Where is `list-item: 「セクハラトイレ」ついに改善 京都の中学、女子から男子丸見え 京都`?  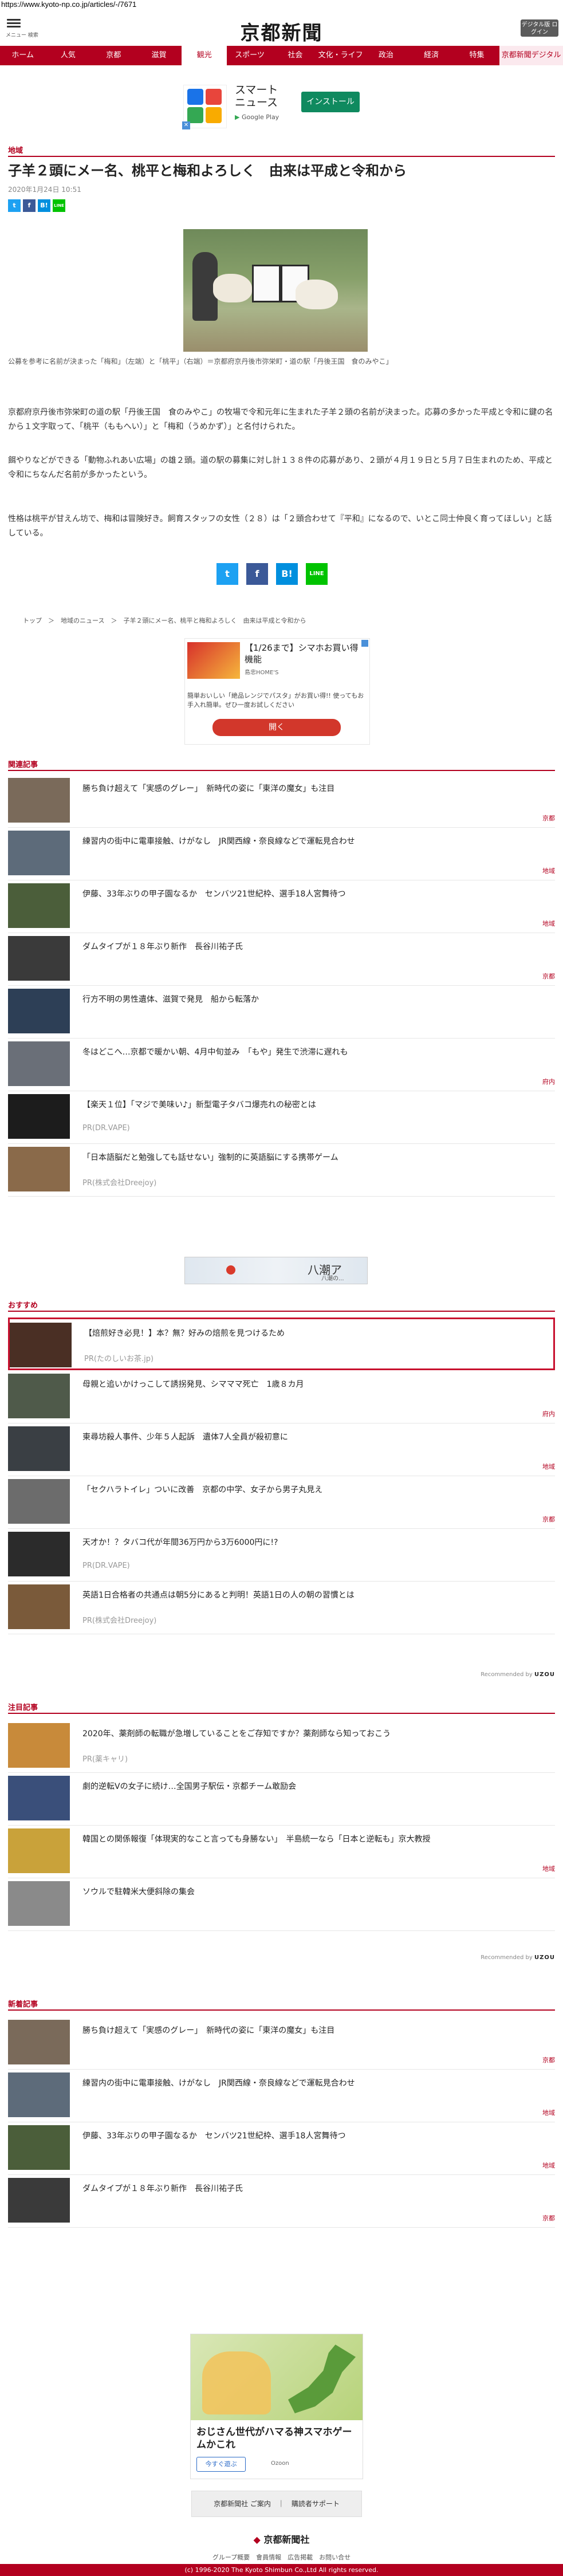
list-item: 「セクハラトイレ」ついに改善 京都の中学、女子から男子丸見え 京都 is located at coordinates (281, 1502).